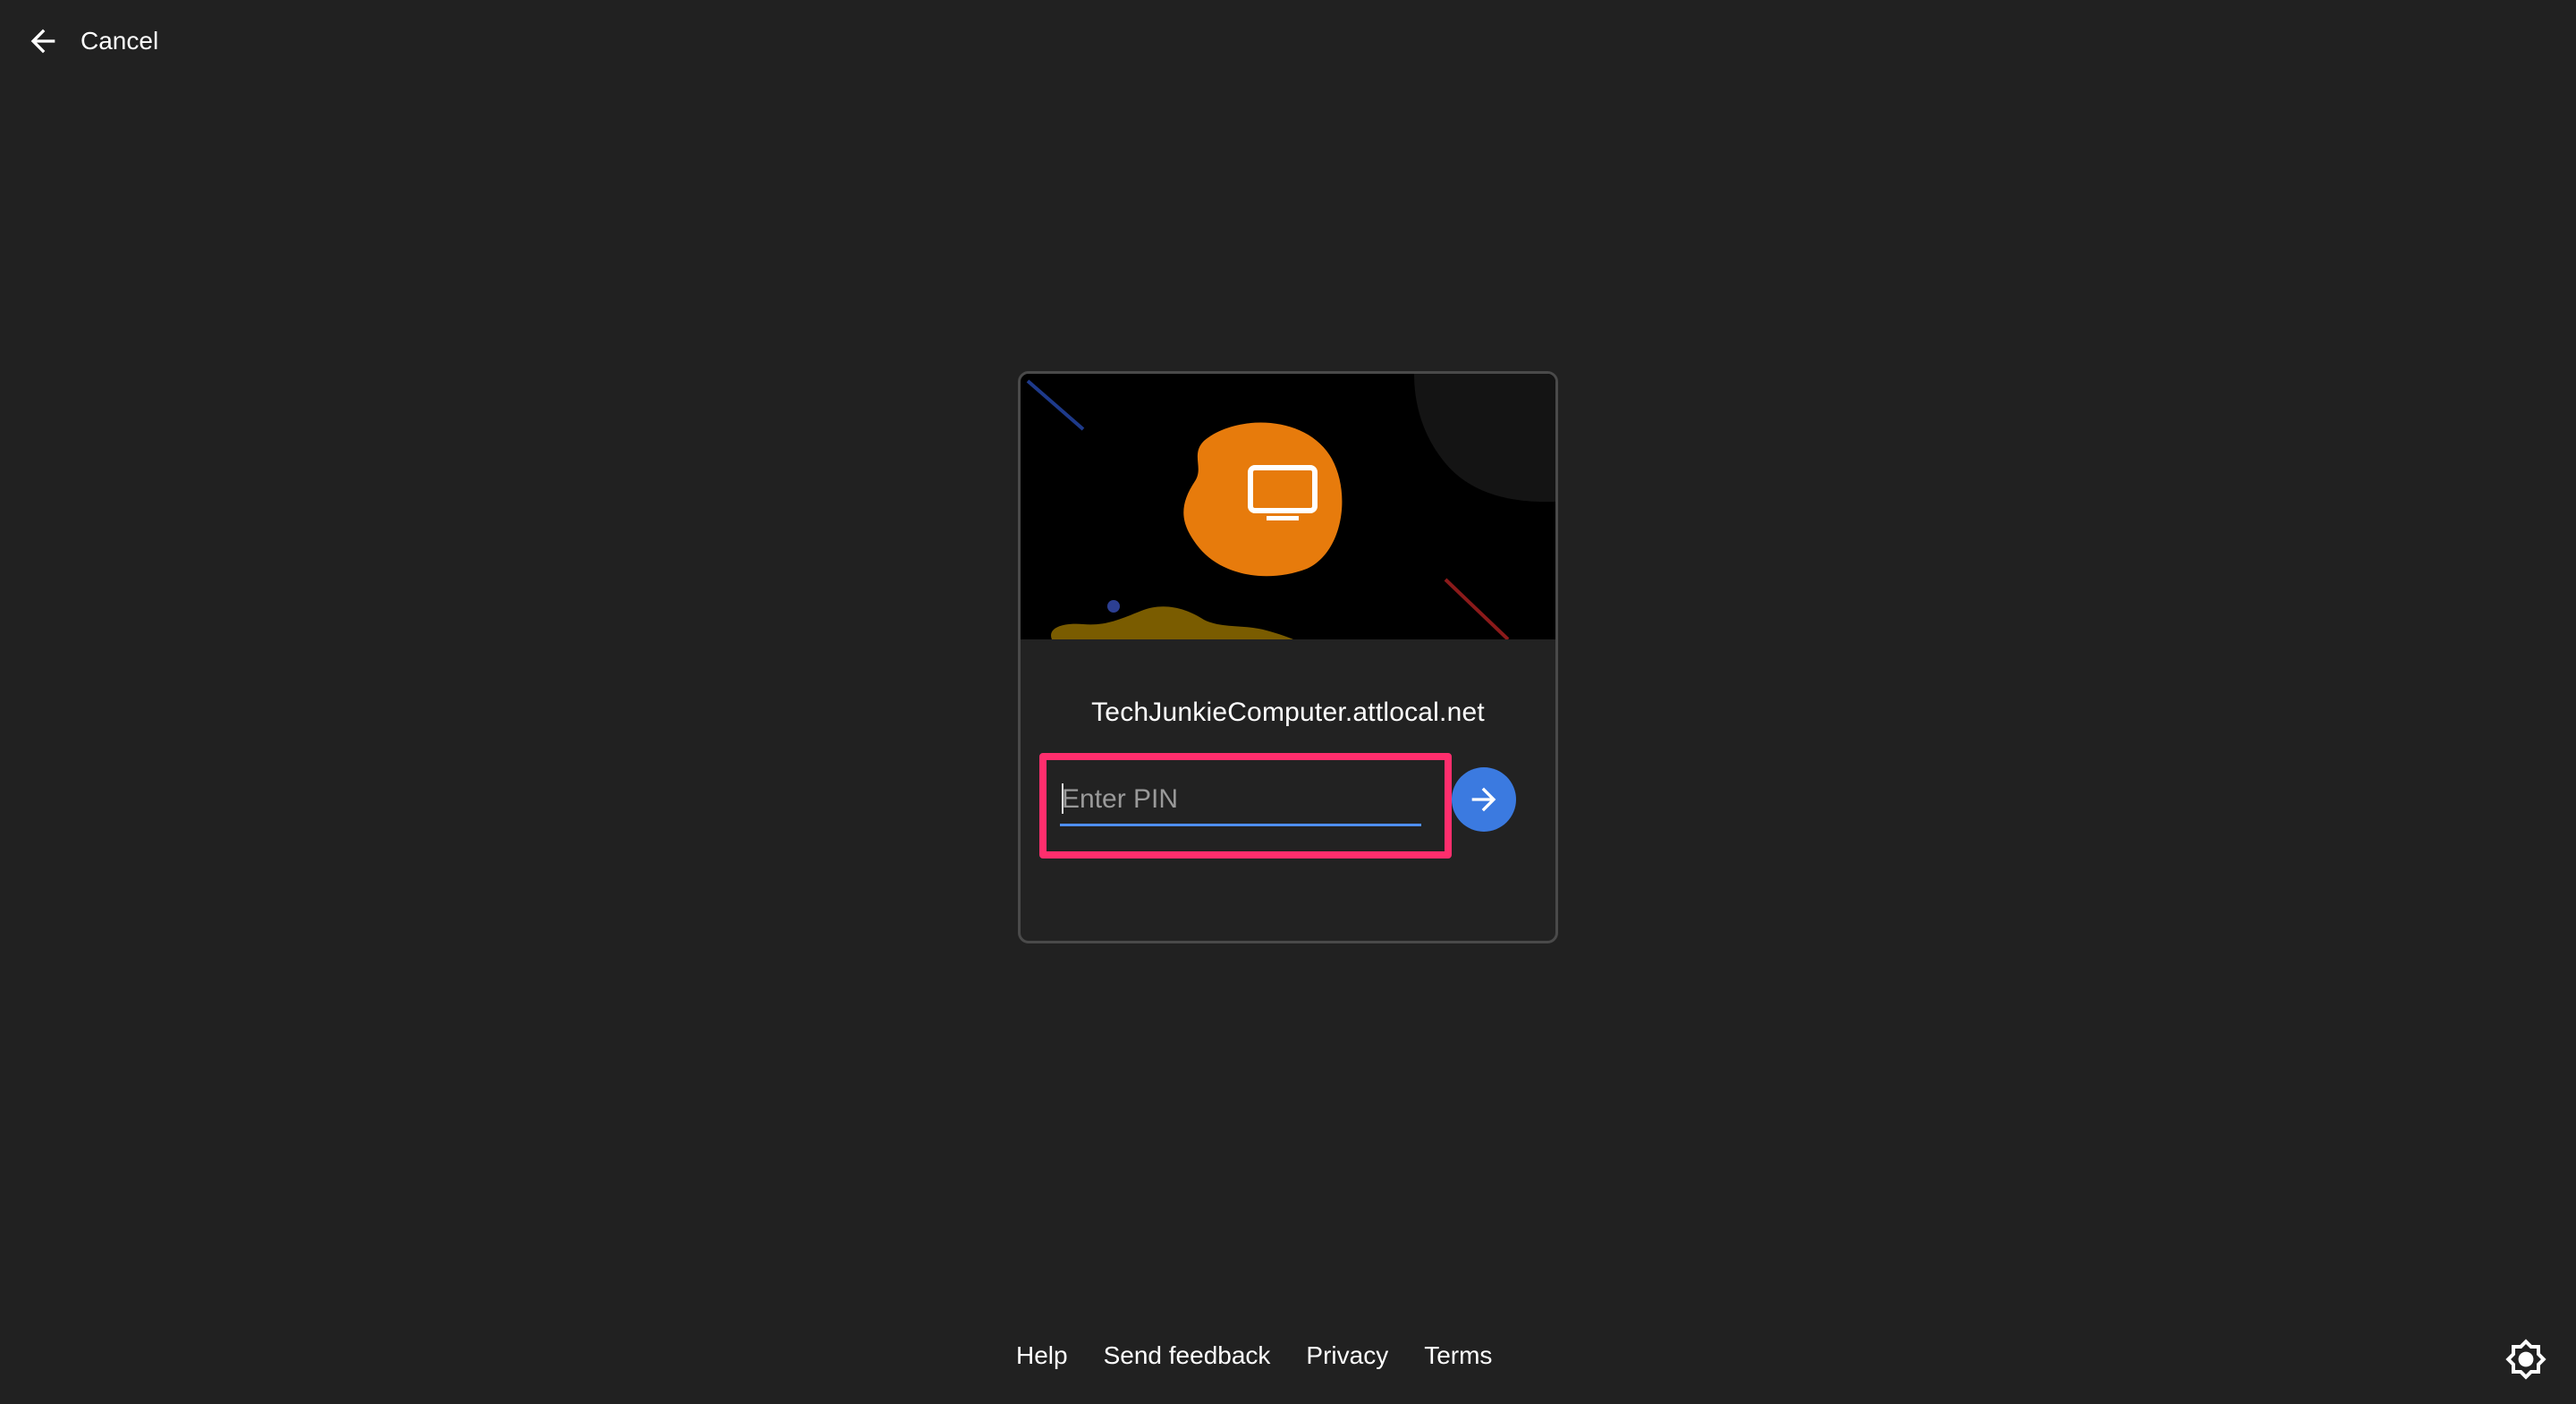 This screenshot has height=1404, width=2576. I want to click on submit-pin-button, so click(1484, 800).